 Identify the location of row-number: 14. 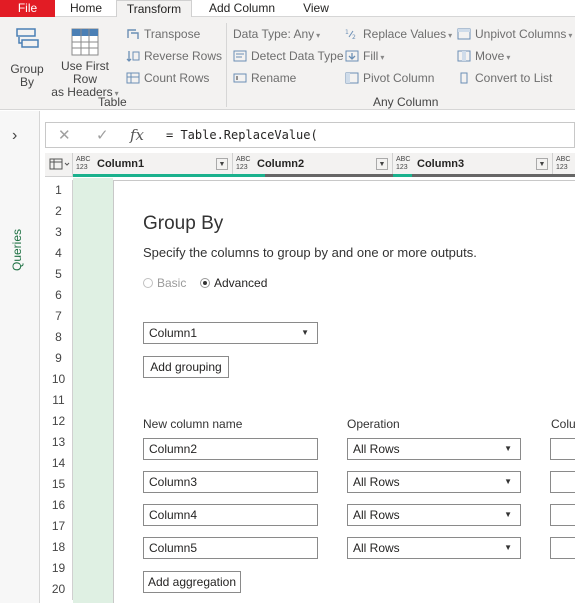
(59, 463).